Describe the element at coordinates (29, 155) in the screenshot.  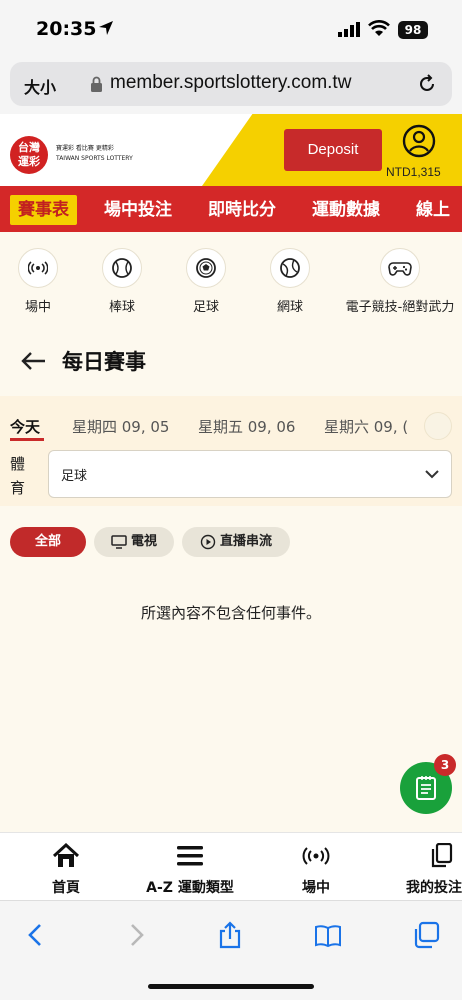
I see `logo: 台灣 運彩` at that location.